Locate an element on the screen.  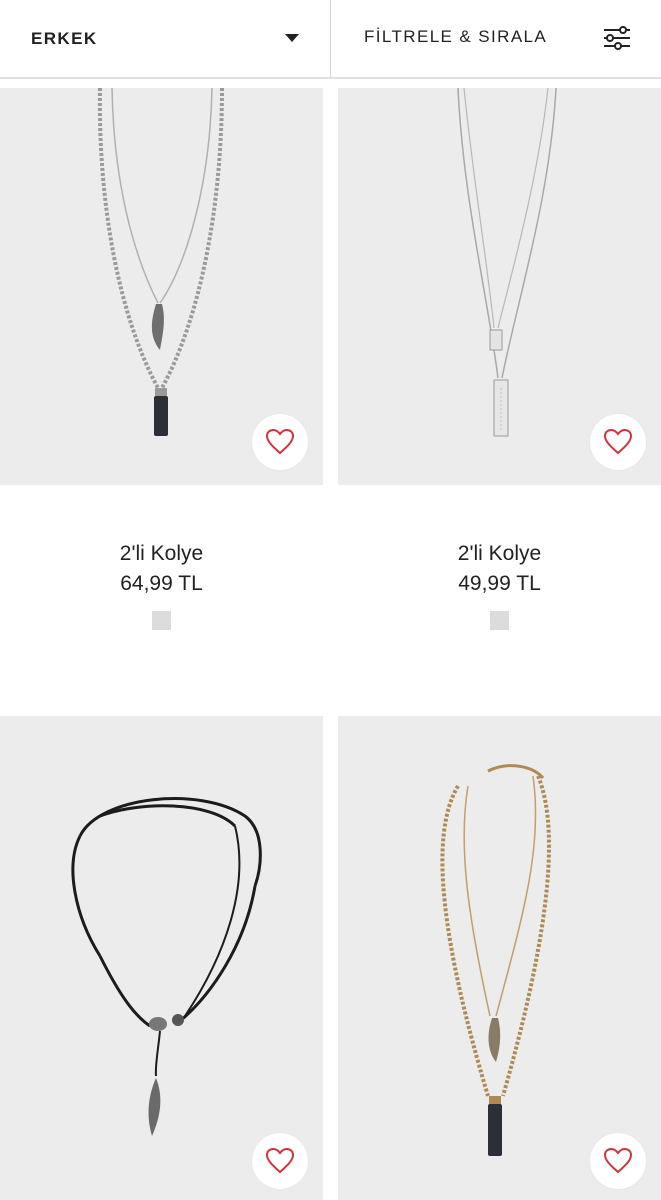
top-bar: ERKEK FİLTRELE & SIRALA is located at coordinates (330, 39).